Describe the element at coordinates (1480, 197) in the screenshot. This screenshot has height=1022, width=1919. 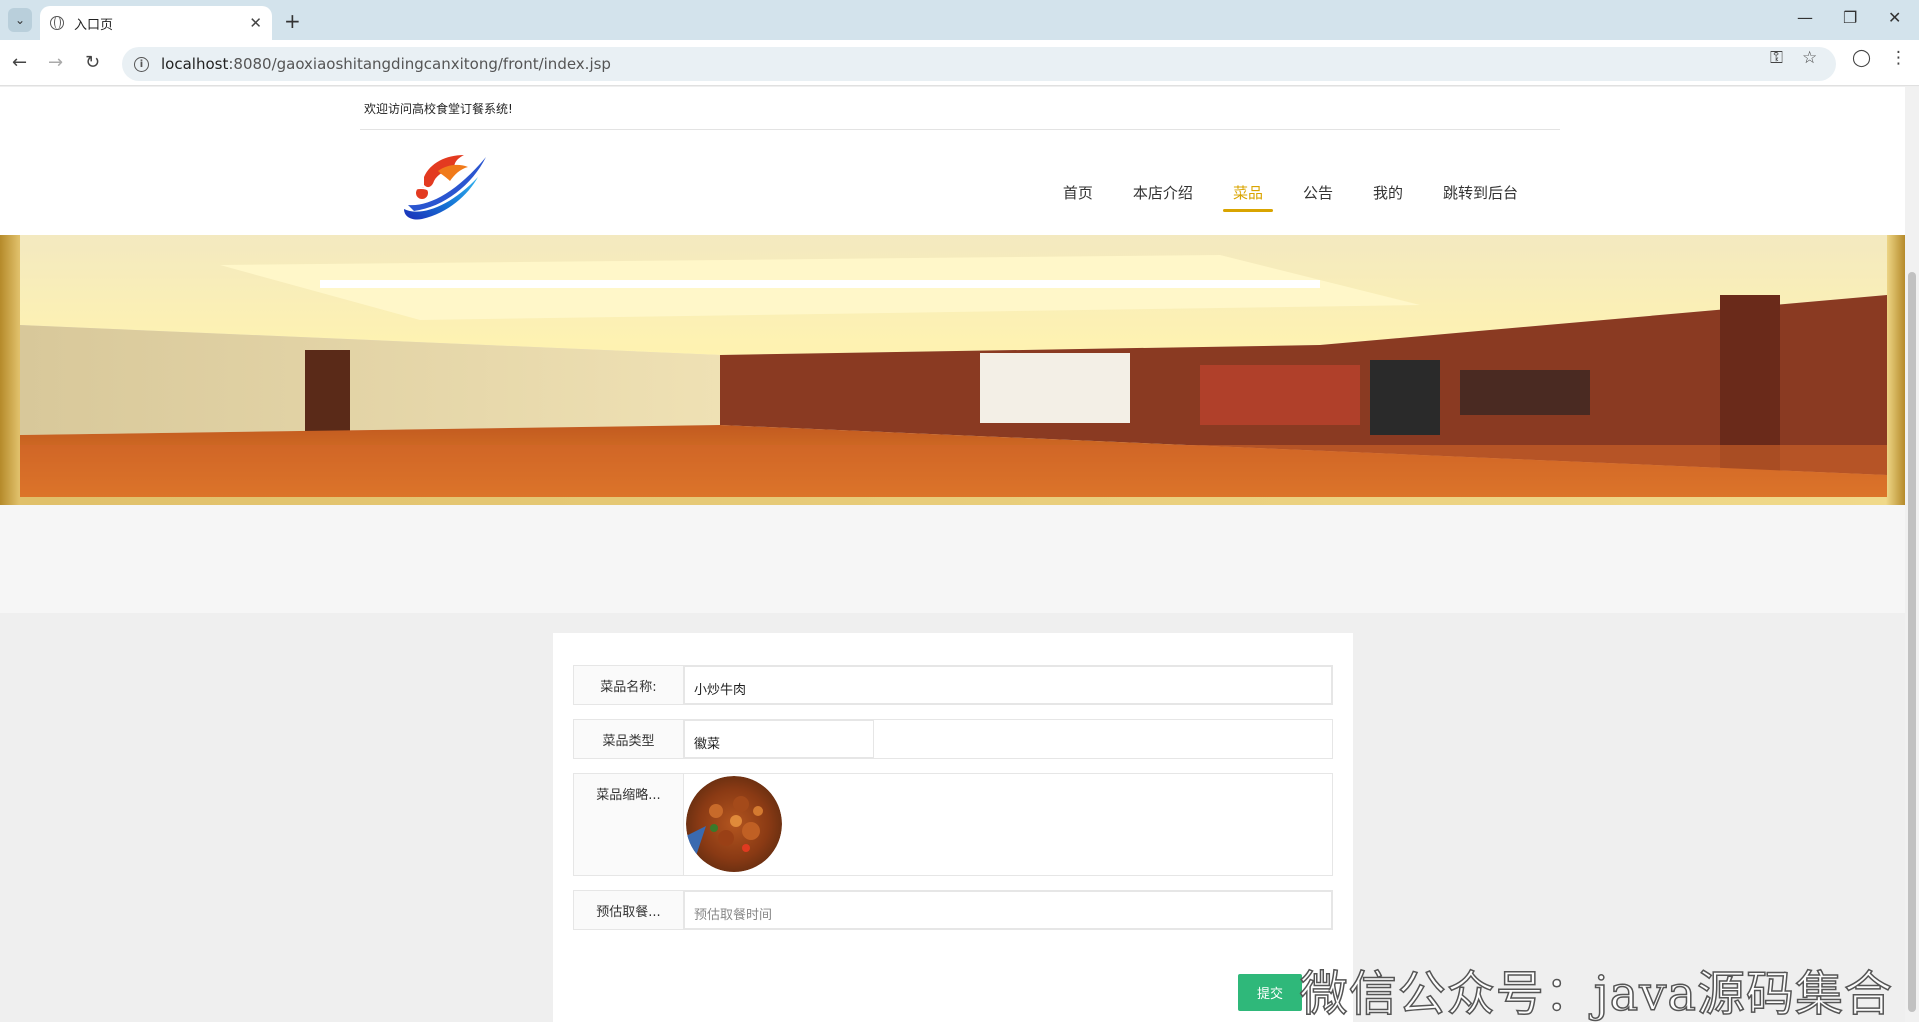
I see `nav-item-admin: 跳转到后台` at that location.